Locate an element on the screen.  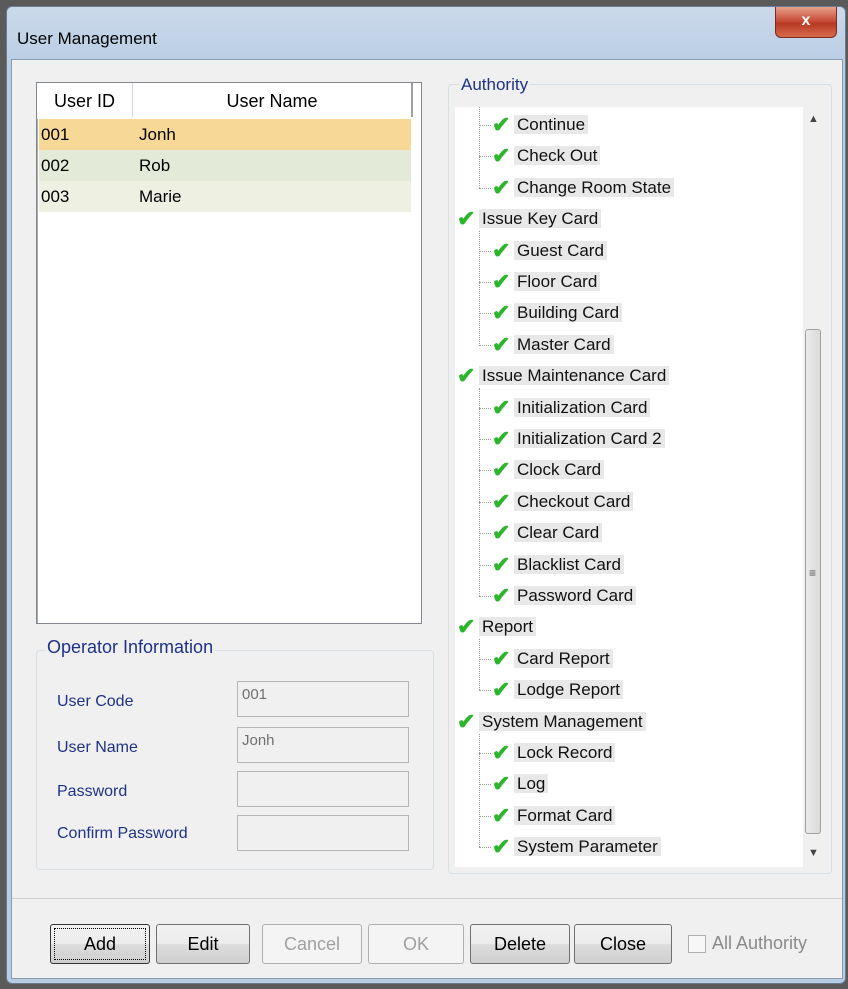
scroll-down-arrow-icon: ▼ is located at coordinates (813, 853).